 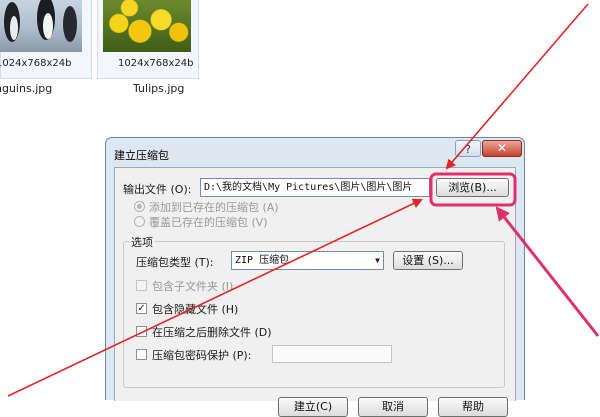 What do you see at coordinates (212, 332) in the screenshot?
I see `delete-after-label: 在压缩之后删除文件 (D)` at bounding box center [212, 332].